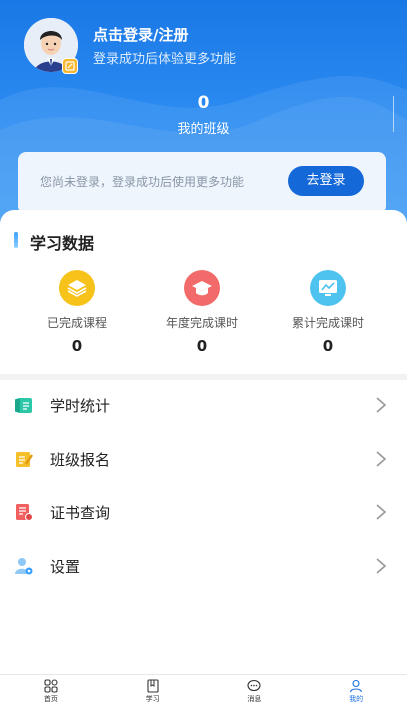 The width and height of the screenshot is (407, 708). Describe the element at coordinates (80, 459) in the screenshot. I see `menu-item-label: 班级报名` at that location.